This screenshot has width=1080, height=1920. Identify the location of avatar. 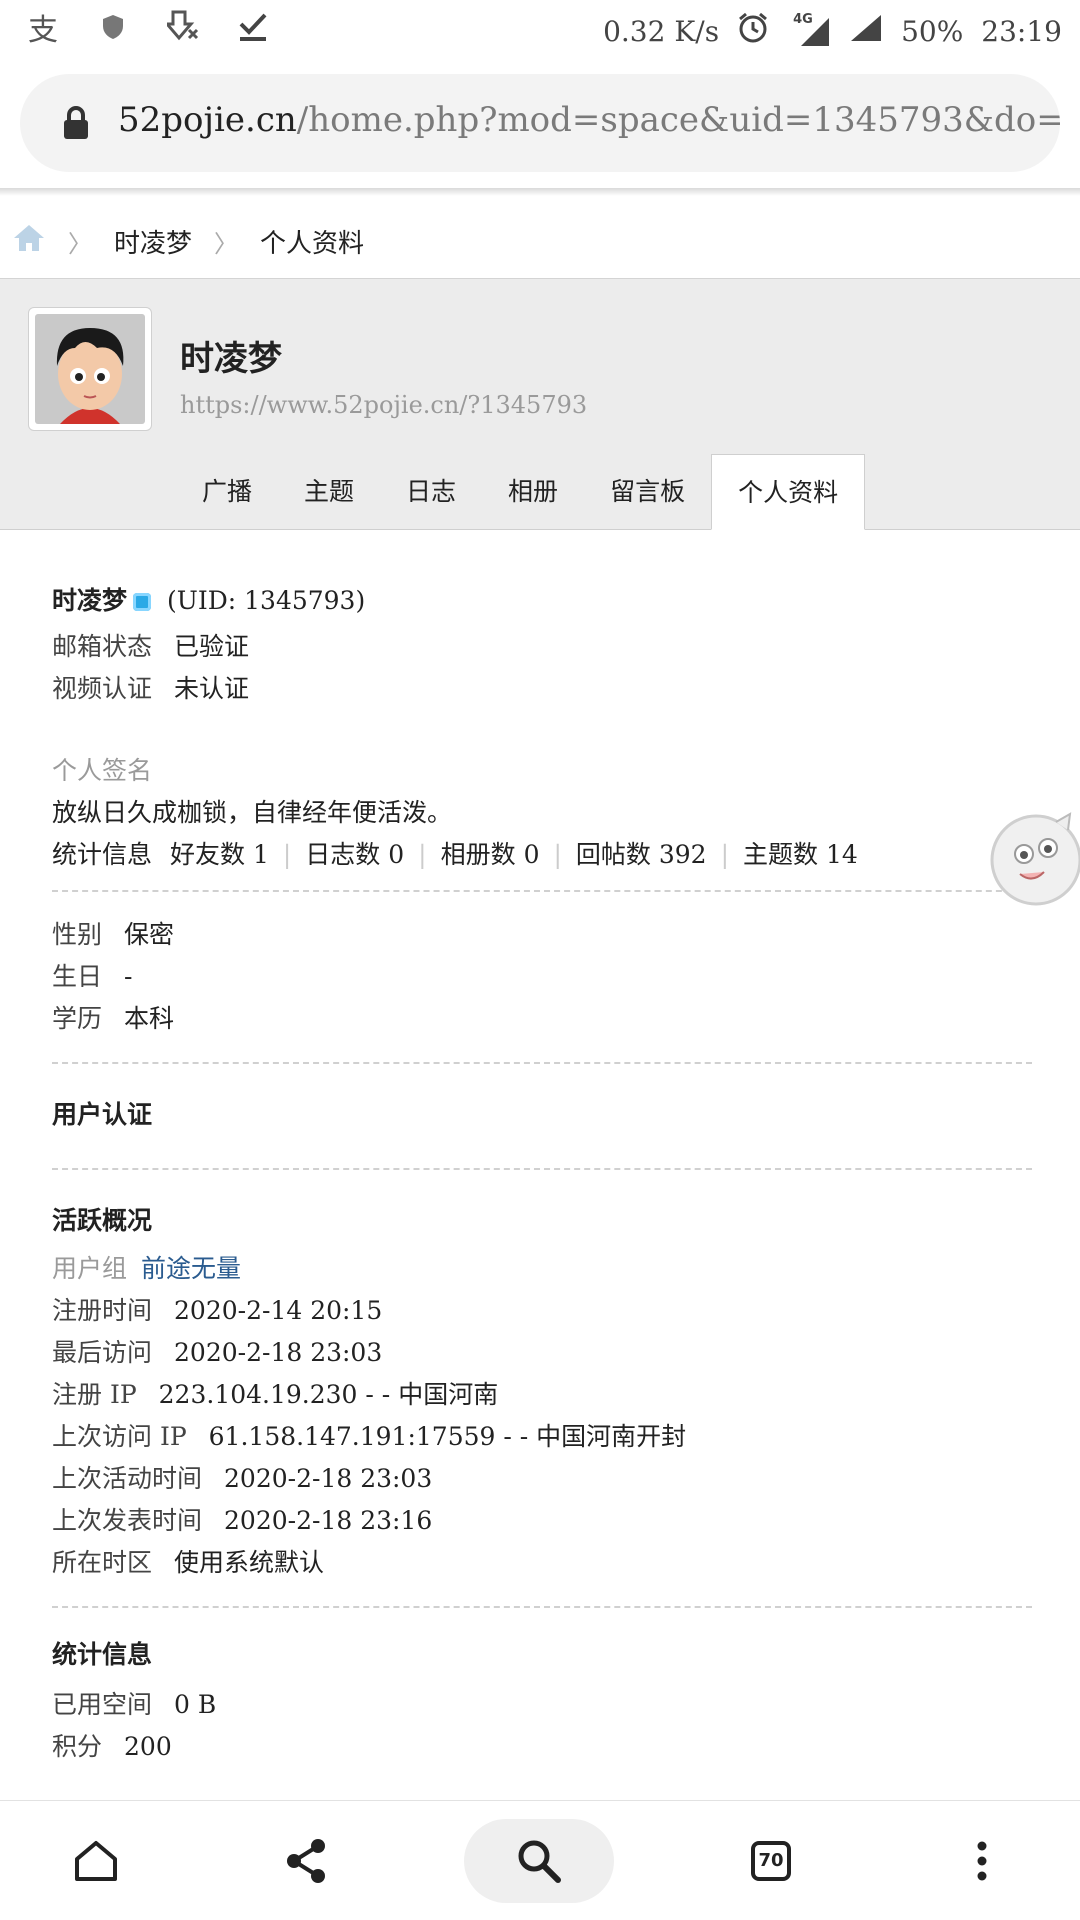
(90, 369).